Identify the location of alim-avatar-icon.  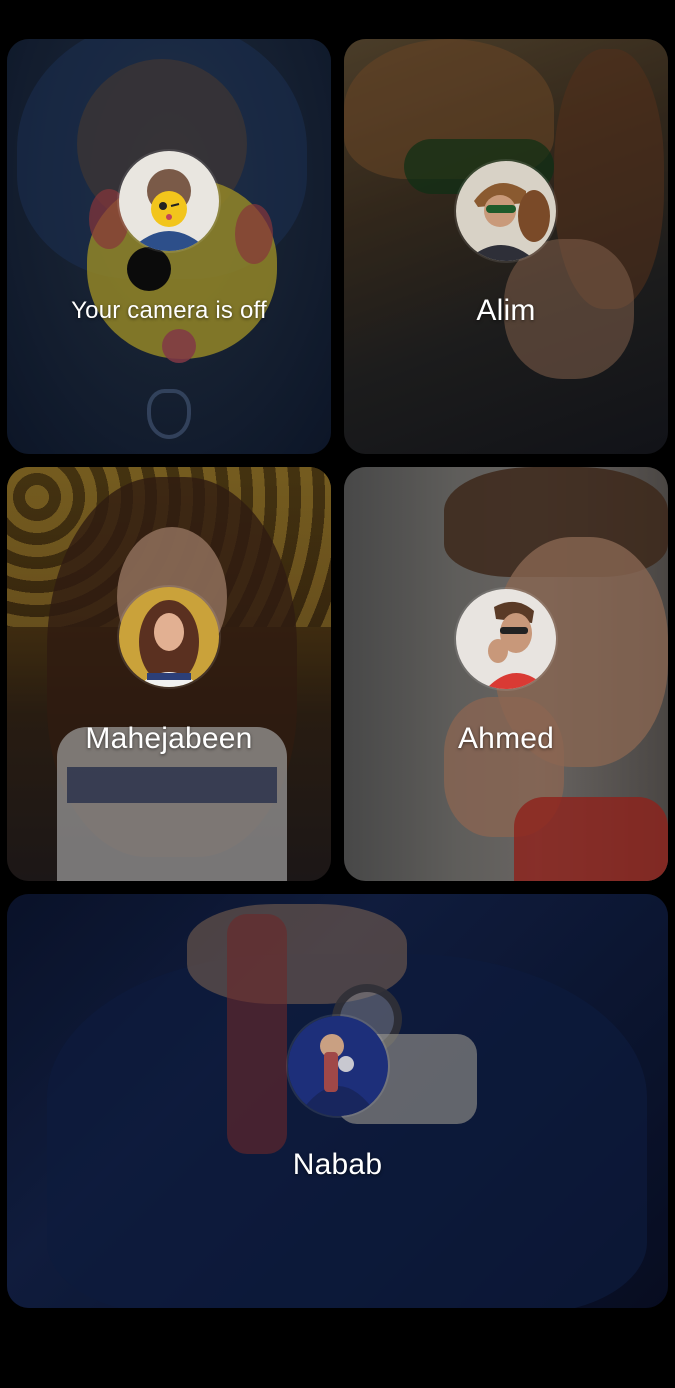
(506, 211).